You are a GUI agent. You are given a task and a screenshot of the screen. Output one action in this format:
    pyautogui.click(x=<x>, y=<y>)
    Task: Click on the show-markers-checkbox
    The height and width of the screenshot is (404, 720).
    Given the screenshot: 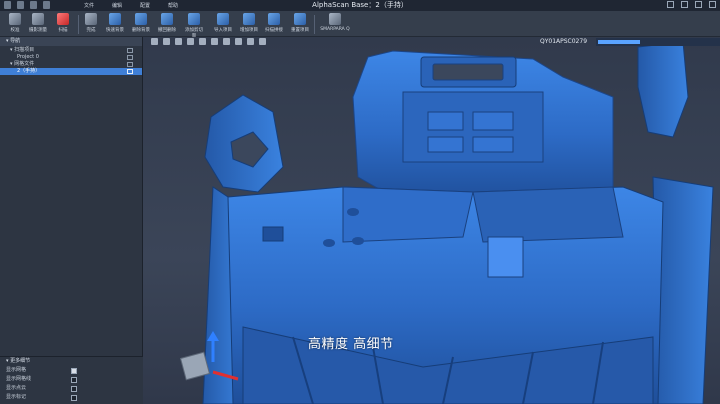 What is the action you would take?
    pyautogui.click(x=74, y=398)
    